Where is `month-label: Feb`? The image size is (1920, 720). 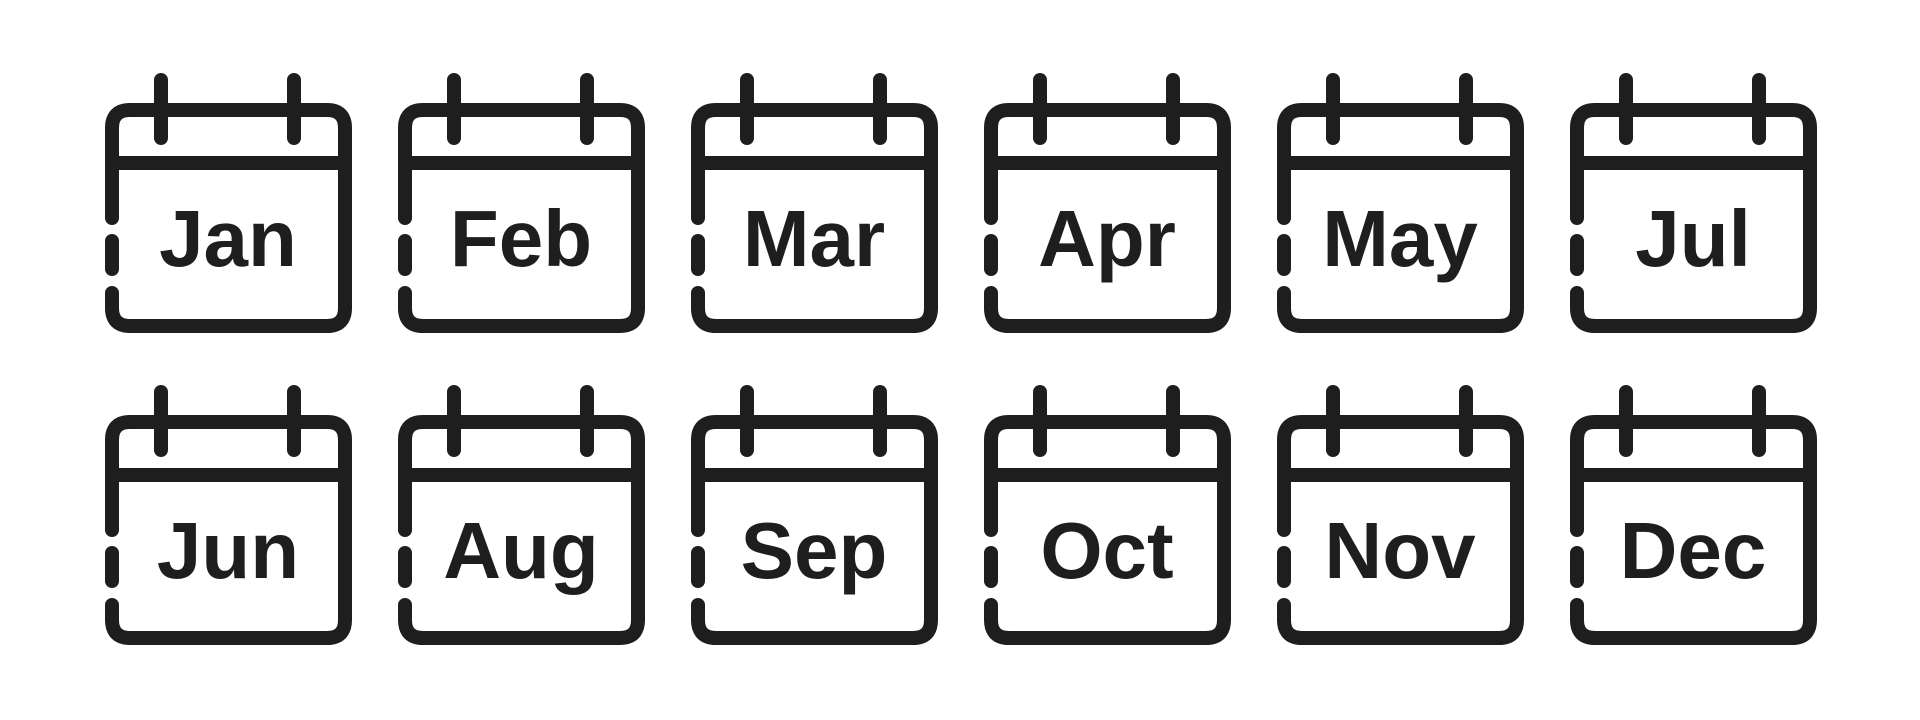 month-label: Feb is located at coordinates (521, 238).